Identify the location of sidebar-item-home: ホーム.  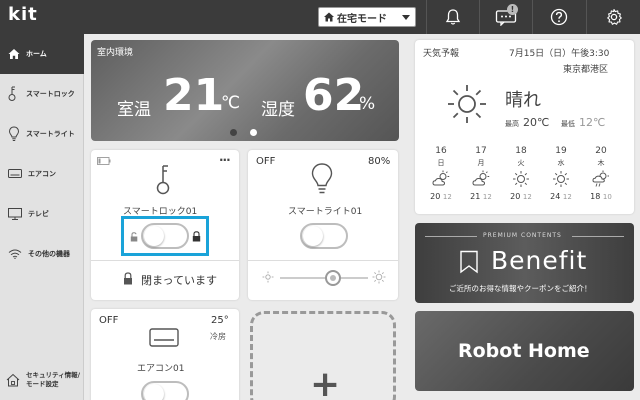
(42, 54).